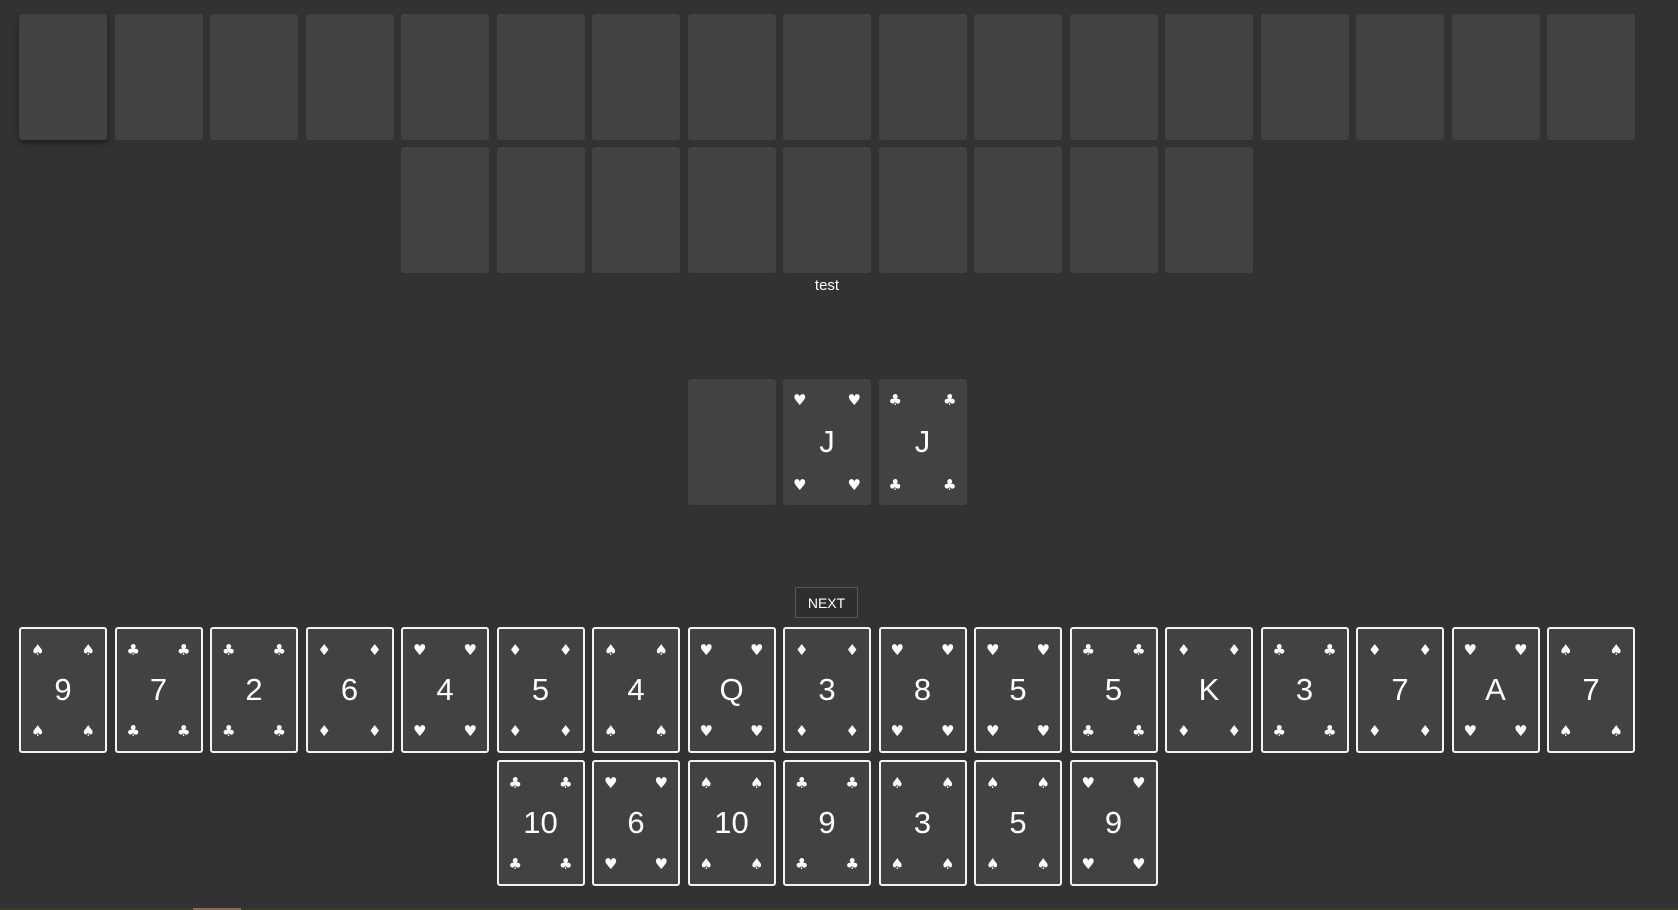 The height and width of the screenshot is (910, 1678). I want to click on hand-card: ♥ ♥ ♥ ♥ 4, so click(445, 690).